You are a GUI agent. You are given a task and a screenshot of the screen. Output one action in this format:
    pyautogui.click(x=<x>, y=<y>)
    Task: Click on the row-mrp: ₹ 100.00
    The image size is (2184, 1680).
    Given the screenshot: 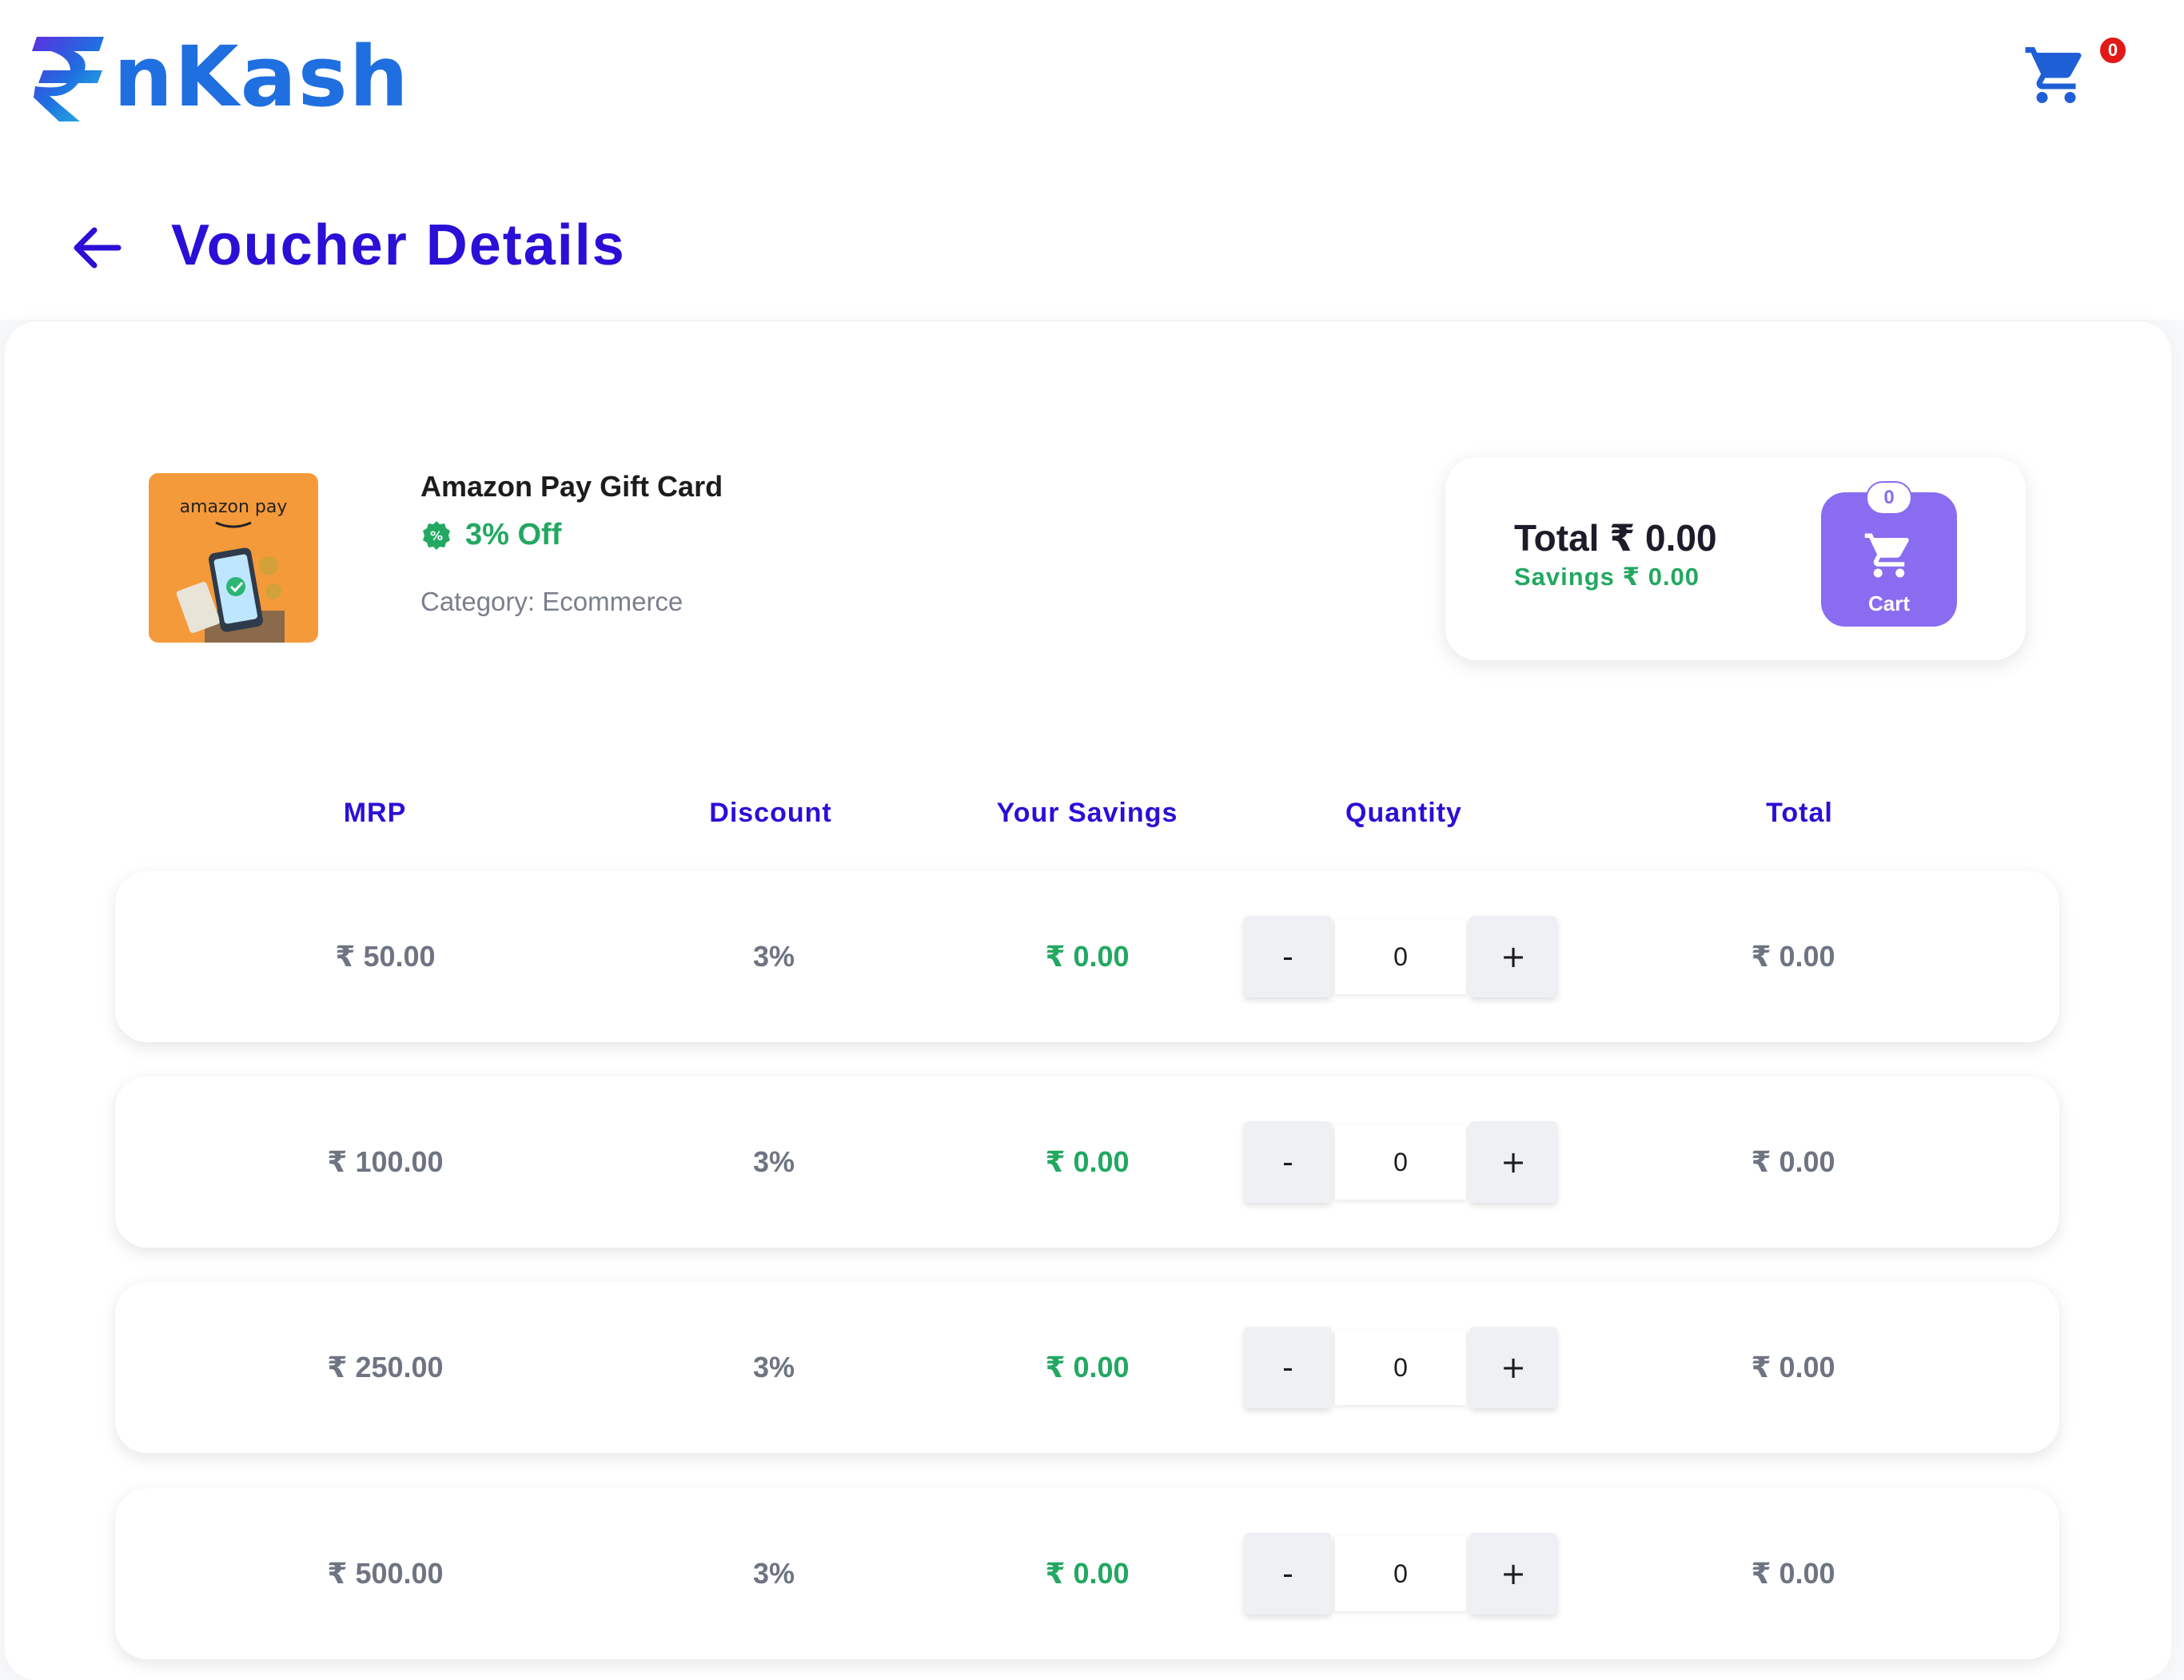 What is the action you would take?
    pyautogui.click(x=385, y=1161)
    